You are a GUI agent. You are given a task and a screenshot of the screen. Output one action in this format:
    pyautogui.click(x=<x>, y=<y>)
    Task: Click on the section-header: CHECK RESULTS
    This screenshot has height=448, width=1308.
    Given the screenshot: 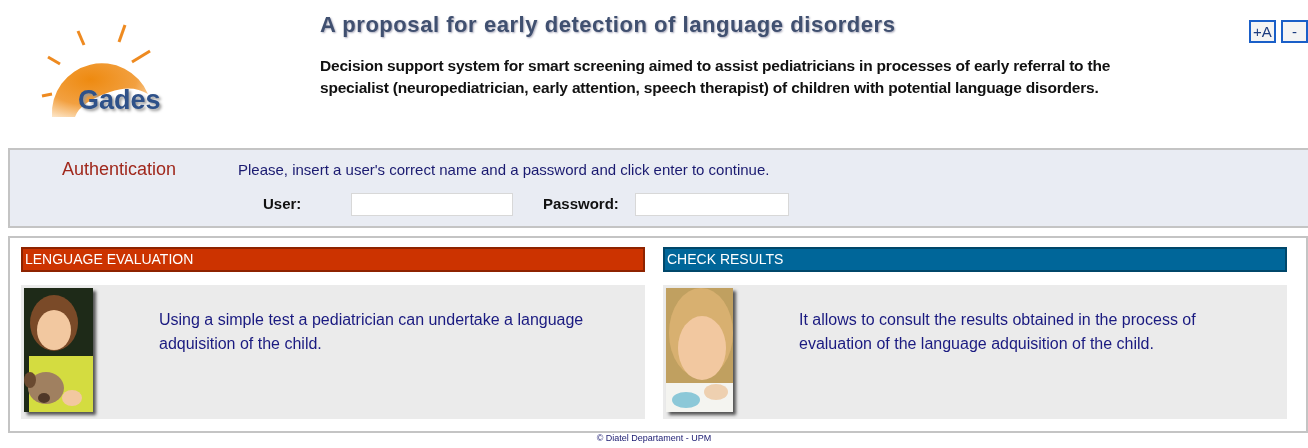 What is the action you would take?
    pyautogui.click(x=975, y=259)
    